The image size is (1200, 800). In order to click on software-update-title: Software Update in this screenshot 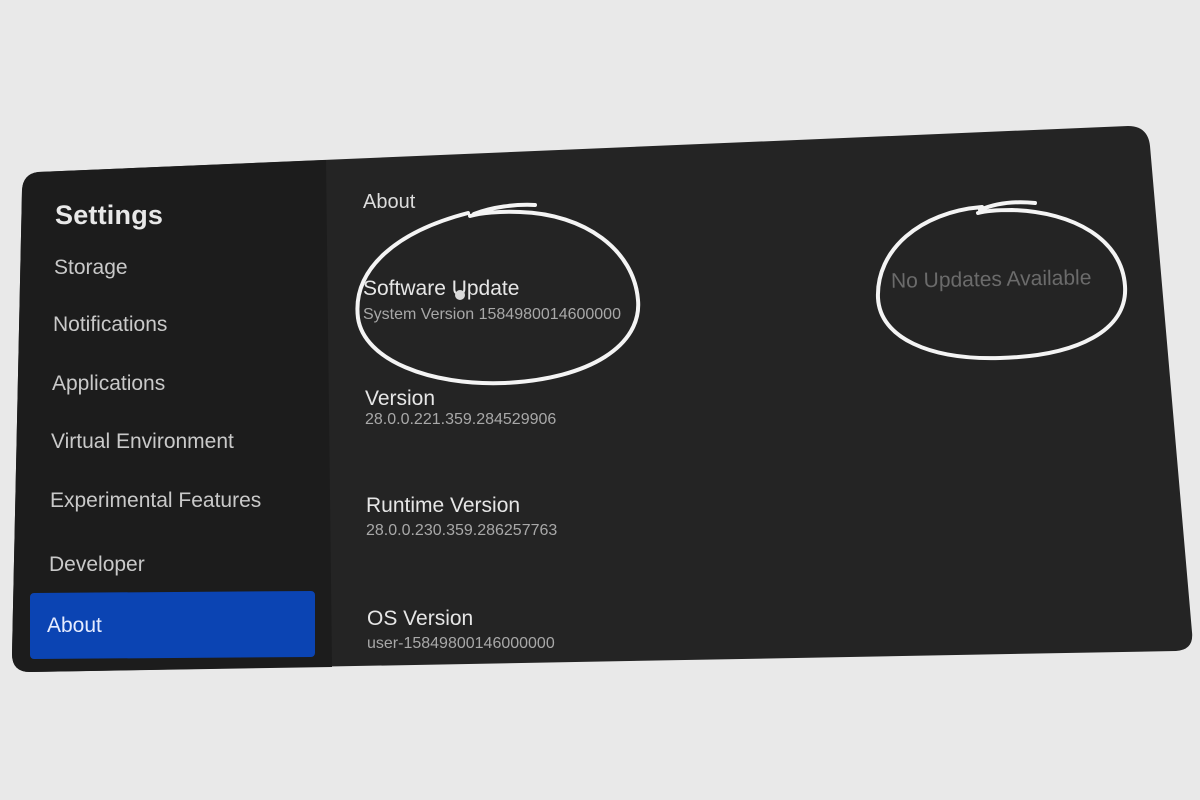, I will do `click(441, 288)`.